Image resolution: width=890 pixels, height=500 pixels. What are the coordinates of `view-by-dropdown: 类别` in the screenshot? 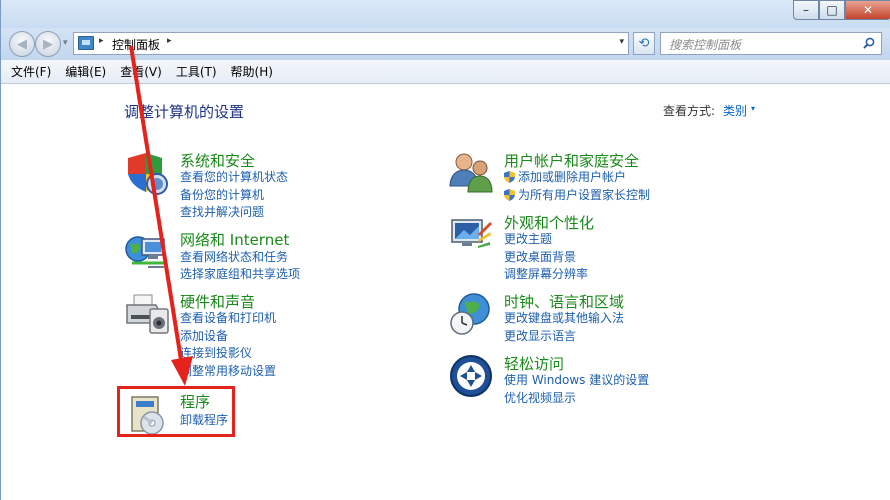 It's located at (735, 110).